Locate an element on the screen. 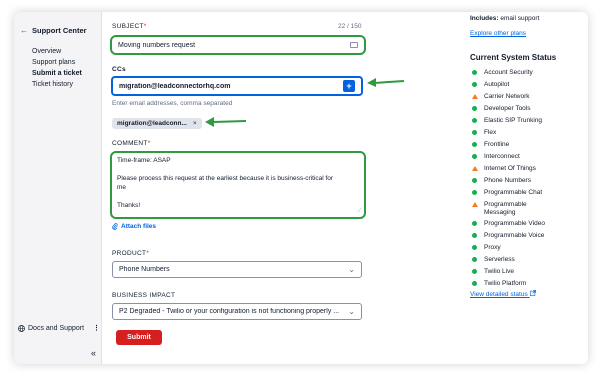 This screenshot has height=377, width=602. status-service-name: Programmable Video is located at coordinates (514, 223).